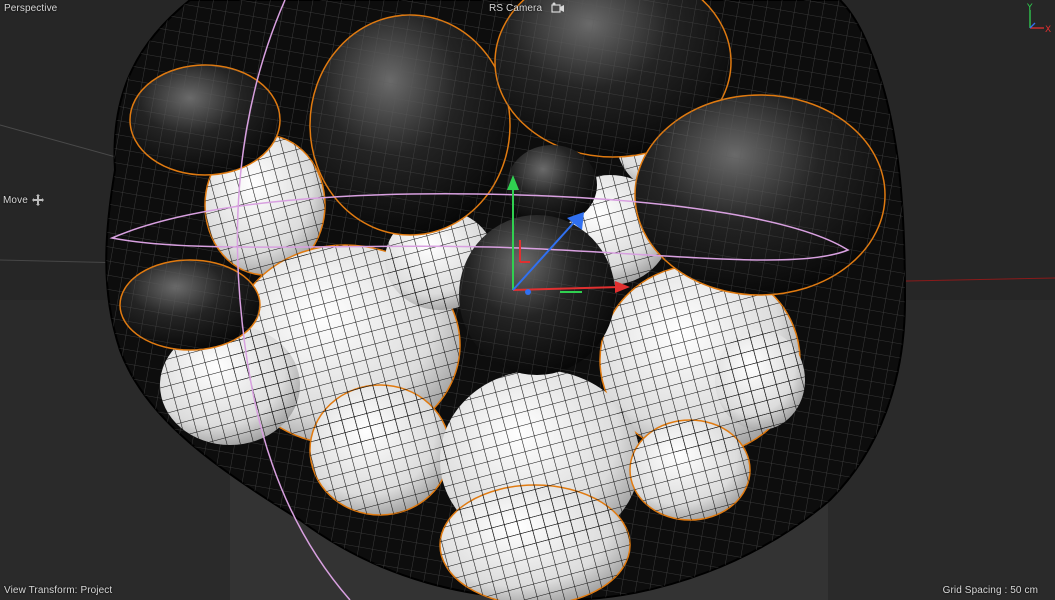 Image resolution: width=1055 pixels, height=600 pixels. I want to click on grid-spacing-label: Grid Spacing : 50 cm, so click(990, 590).